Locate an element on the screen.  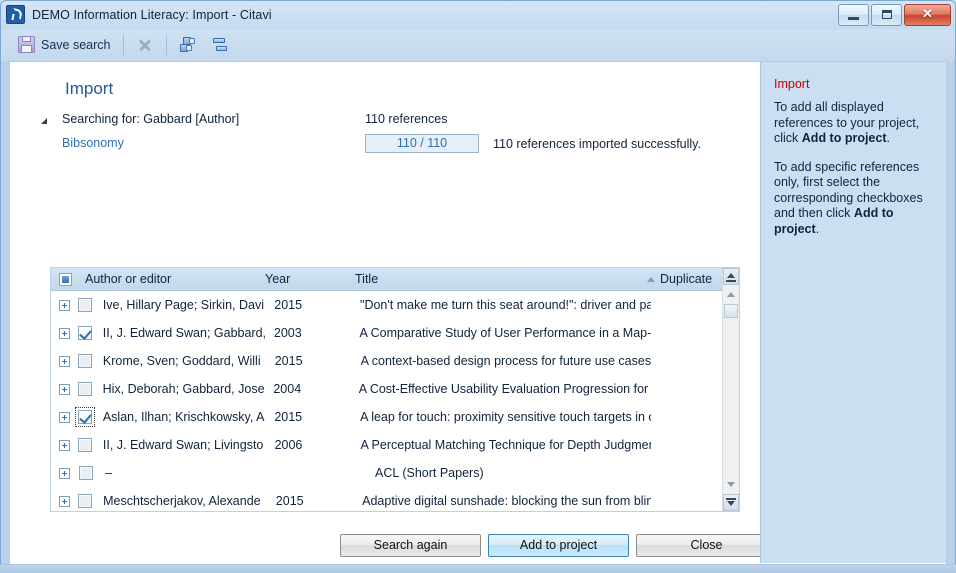
column-header-year: Year is located at coordinates (310, 279).